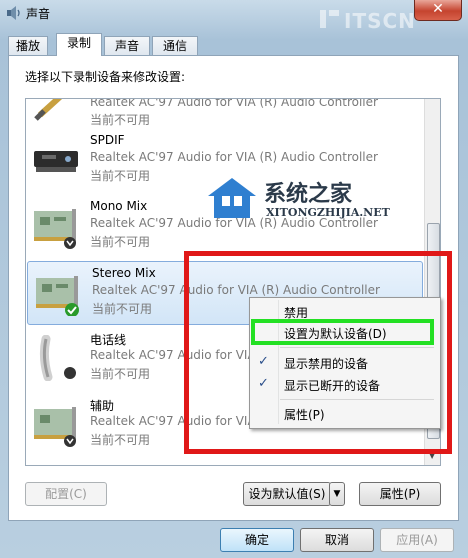 This screenshot has height=558, width=468. Describe the element at coordinates (438, 10) in the screenshot. I see `close-button: ✕` at that location.